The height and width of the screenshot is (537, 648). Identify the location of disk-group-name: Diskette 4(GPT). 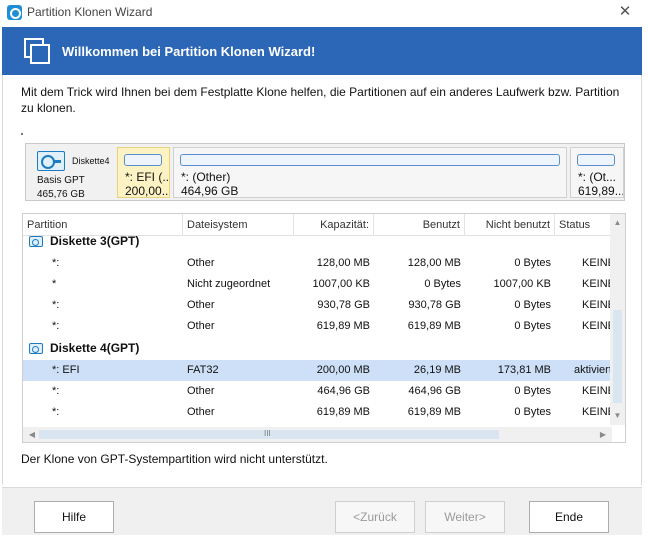
(95, 348).